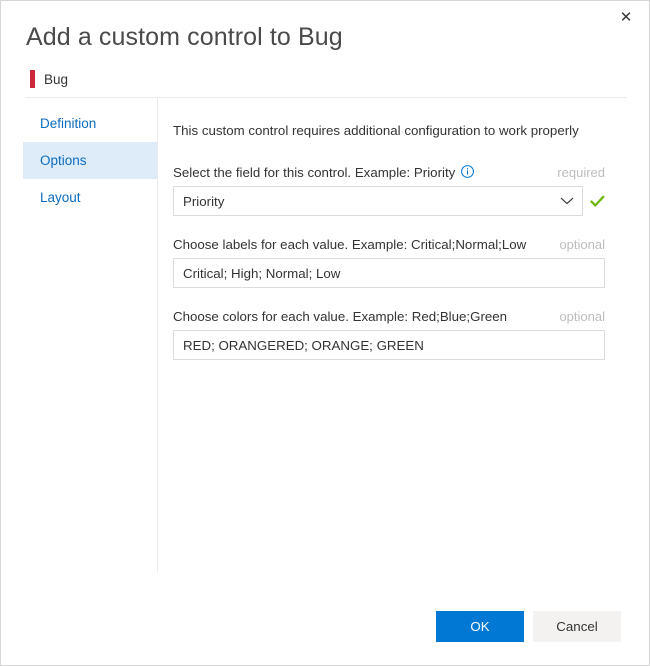  I want to click on work-item-type-indicator: Bug, so click(49, 79).